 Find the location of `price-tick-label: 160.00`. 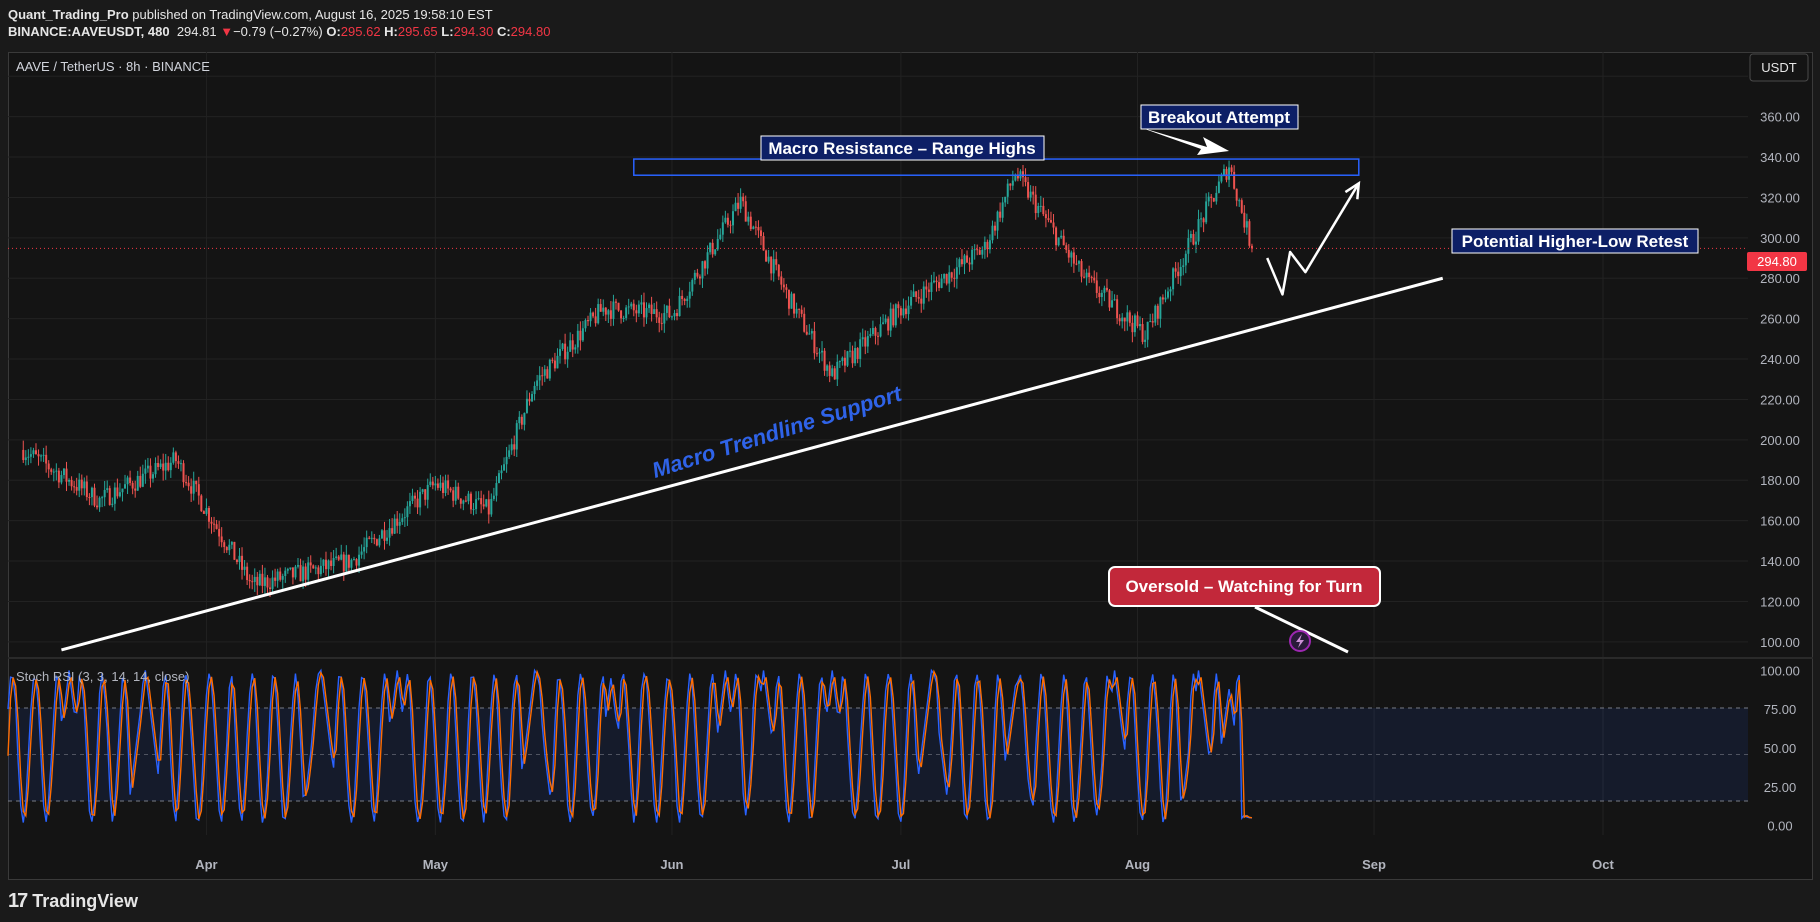

price-tick-label: 160.00 is located at coordinates (1780, 521).